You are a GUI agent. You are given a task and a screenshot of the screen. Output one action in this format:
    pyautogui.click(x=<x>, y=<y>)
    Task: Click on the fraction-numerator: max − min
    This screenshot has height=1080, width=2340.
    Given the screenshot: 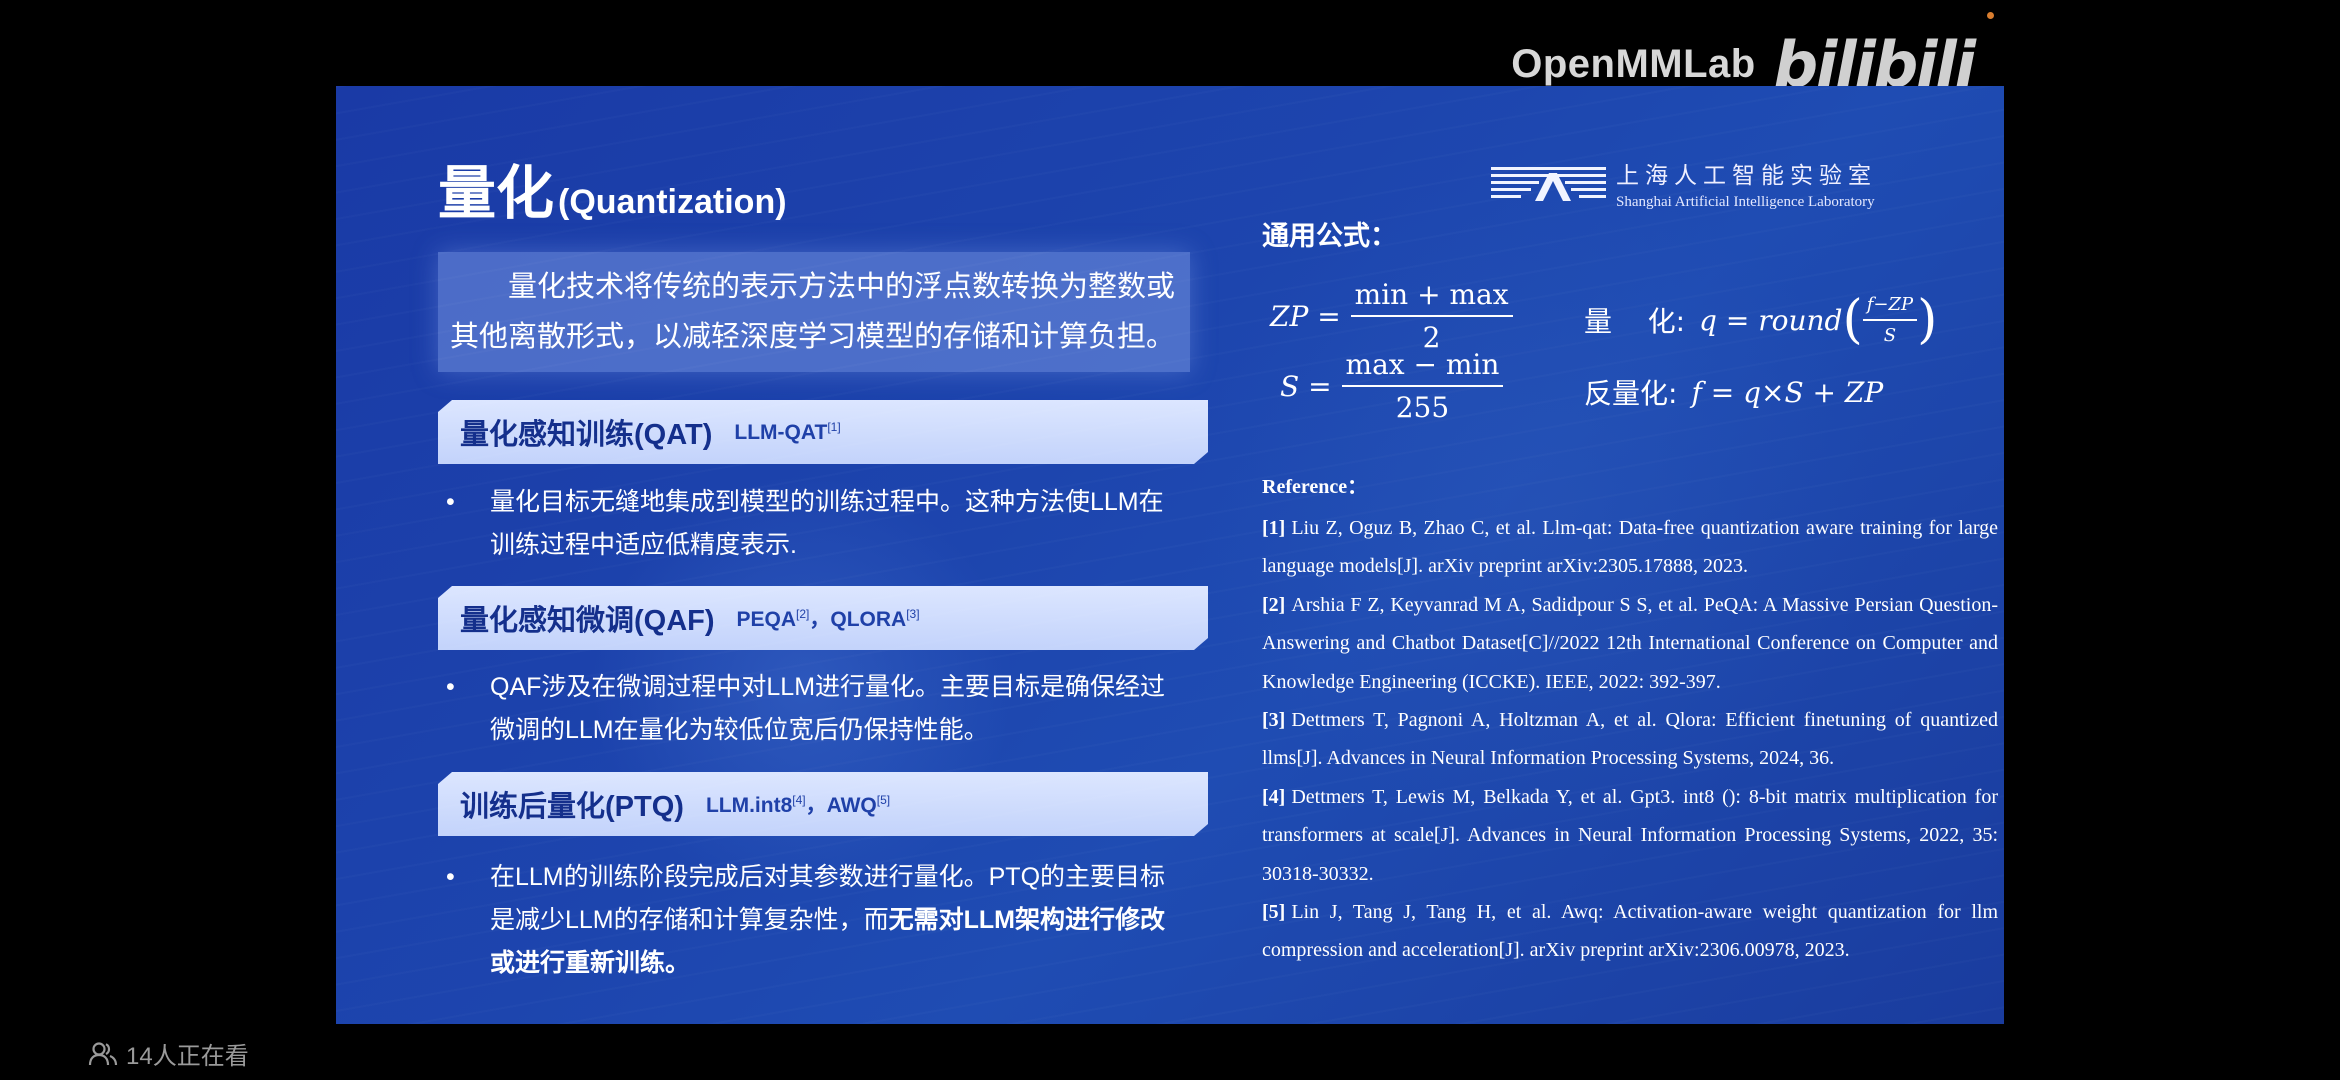 What is the action you would take?
    pyautogui.click(x=1422, y=367)
    